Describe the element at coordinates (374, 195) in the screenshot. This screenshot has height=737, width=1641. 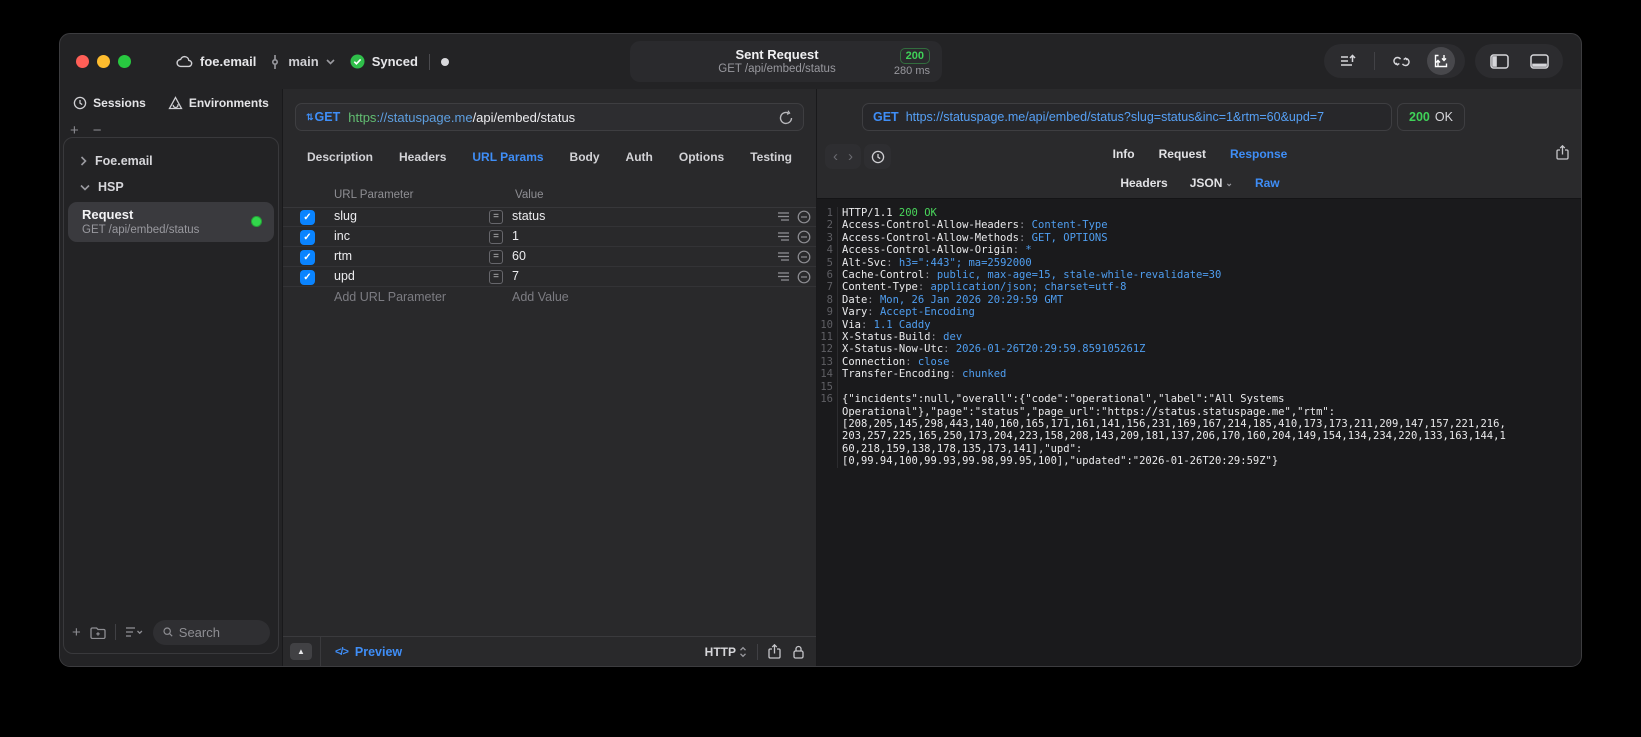
I see `column-url-parameter: URL Parameter` at that location.